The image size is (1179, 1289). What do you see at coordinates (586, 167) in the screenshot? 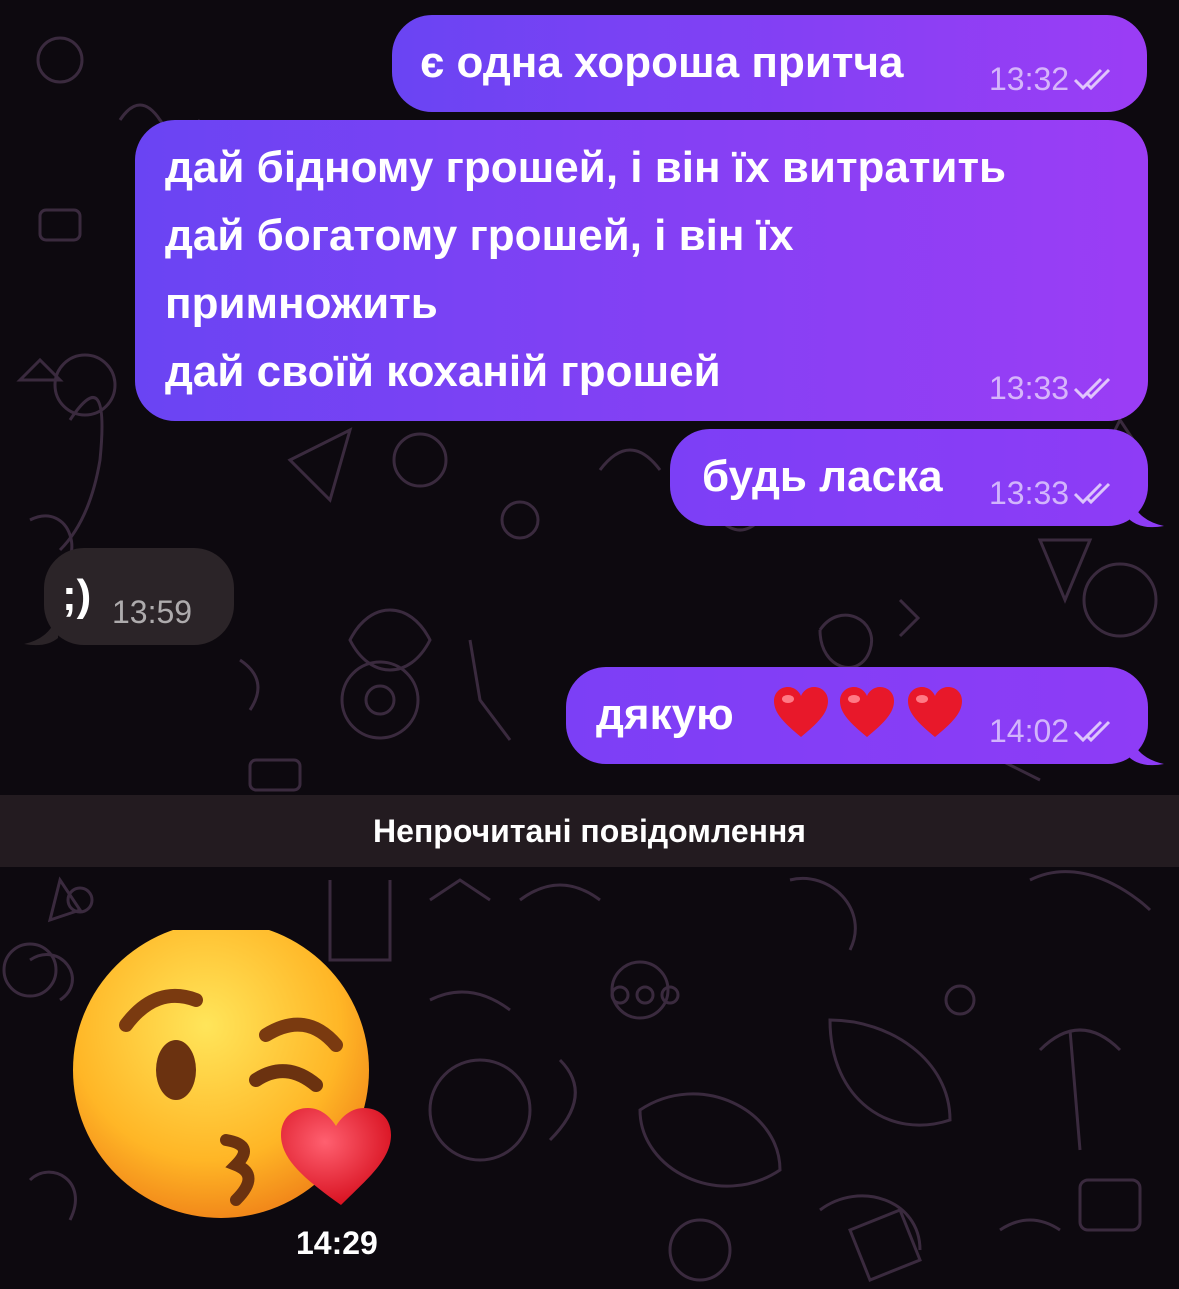
I see `message-line: дай бідному грошей, і він їх витратить` at bounding box center [586, 167].